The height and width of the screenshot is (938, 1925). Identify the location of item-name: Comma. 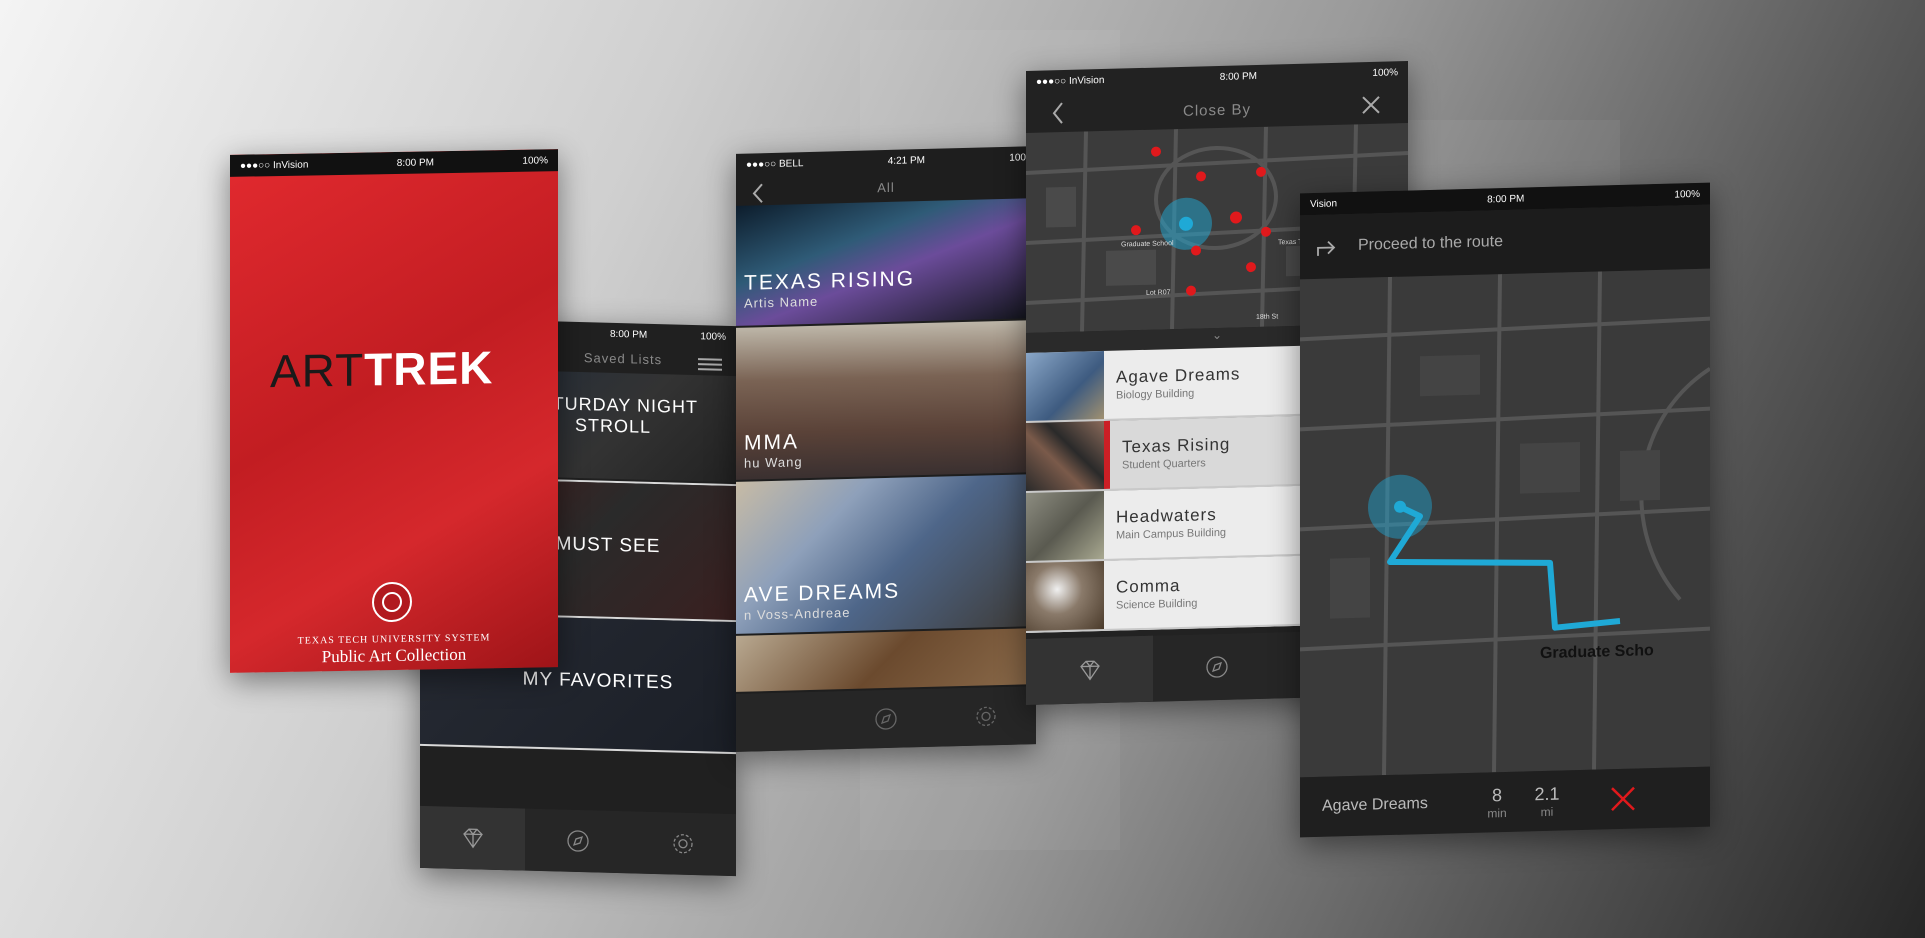
(1148, 586).